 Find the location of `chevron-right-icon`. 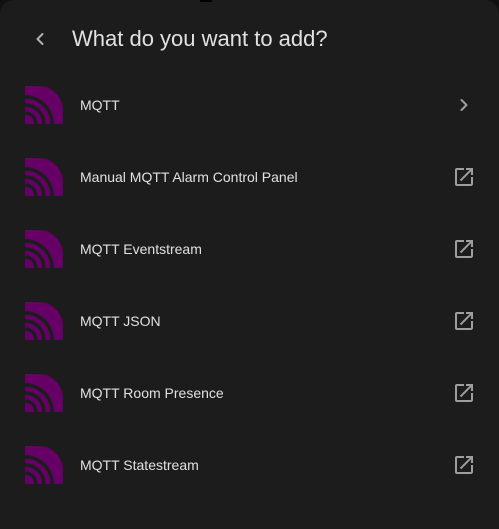

chevron-right-icon is located at coordinates (464, 105).